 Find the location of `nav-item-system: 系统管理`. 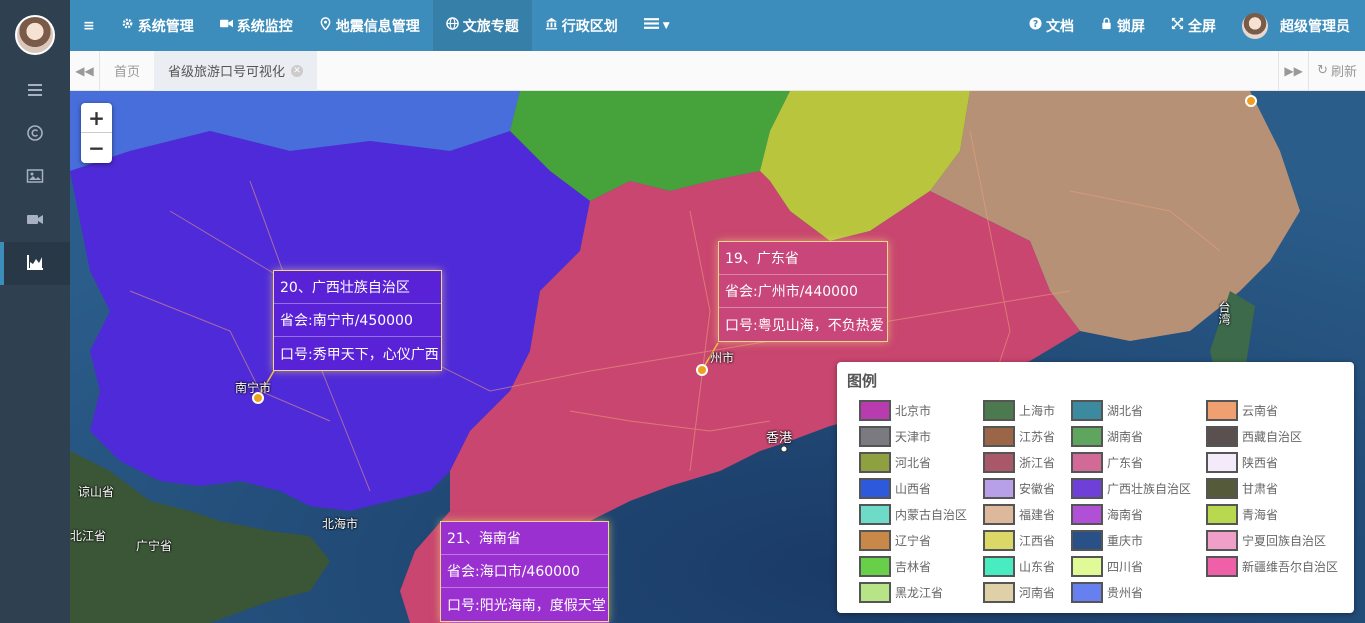

nav-item-system: 系统管理 is located at coordinates (157, 25).